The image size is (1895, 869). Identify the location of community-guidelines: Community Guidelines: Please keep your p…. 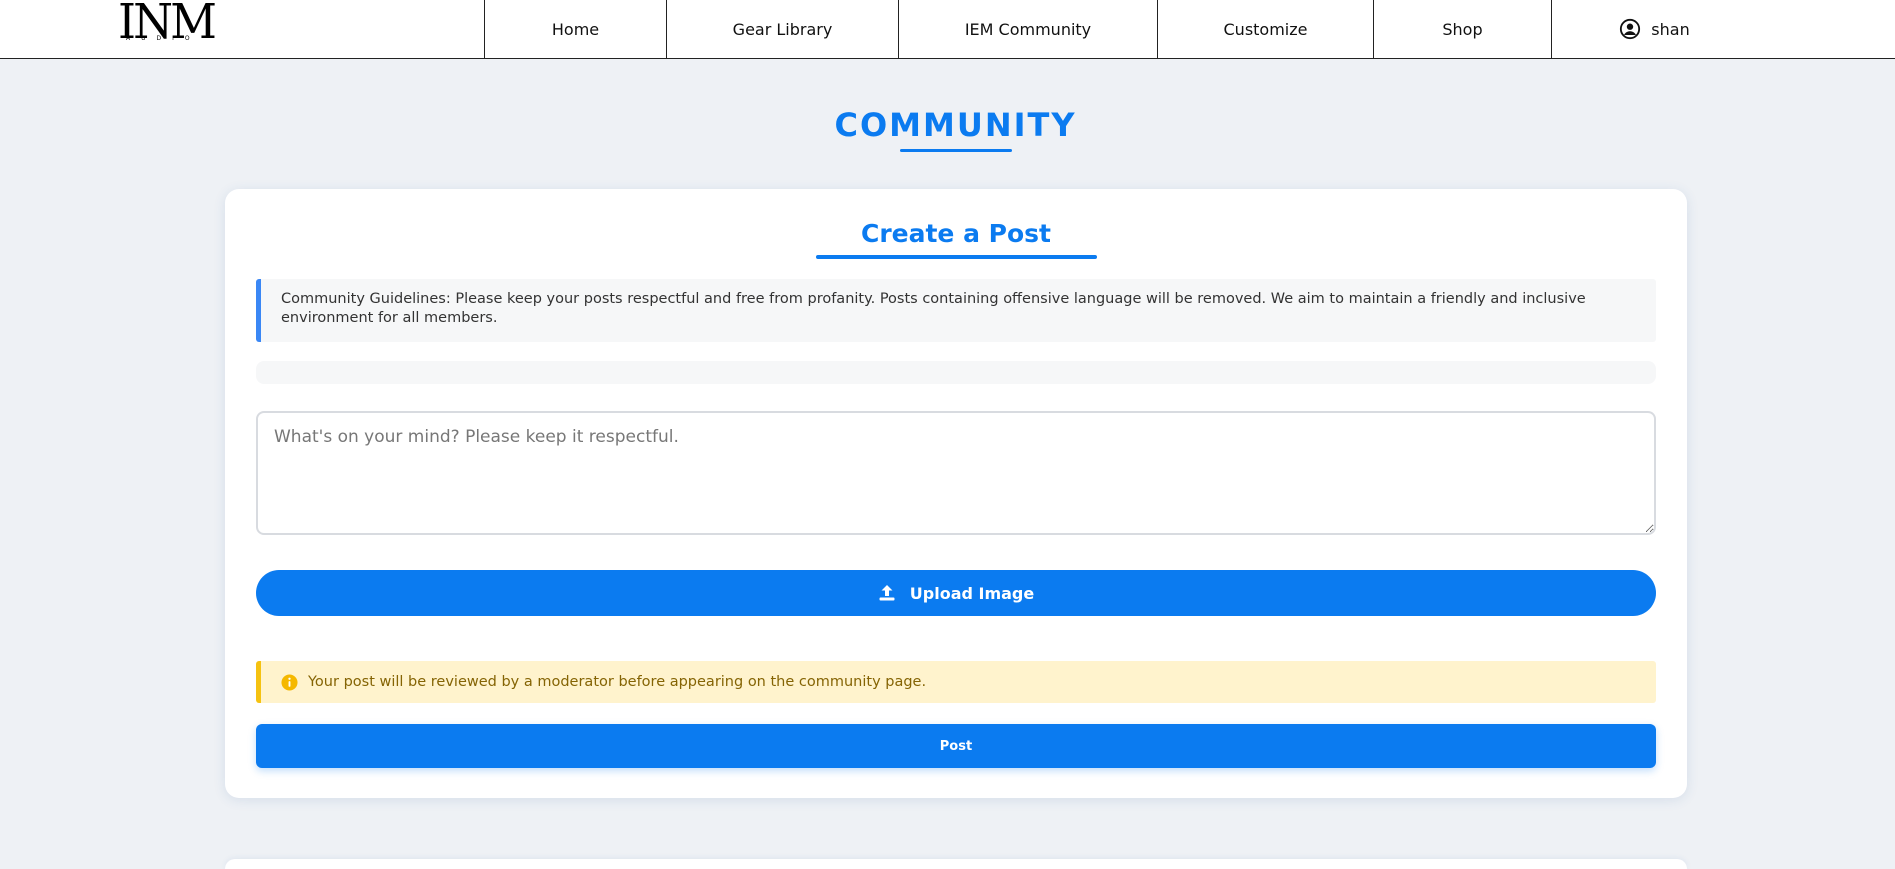
(956, 310).